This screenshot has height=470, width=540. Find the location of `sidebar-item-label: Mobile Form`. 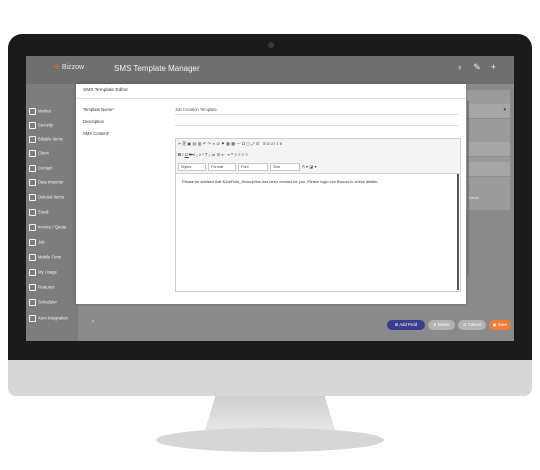

sidebar-item-label: Mobile Form is located at coordinates (50, 257).